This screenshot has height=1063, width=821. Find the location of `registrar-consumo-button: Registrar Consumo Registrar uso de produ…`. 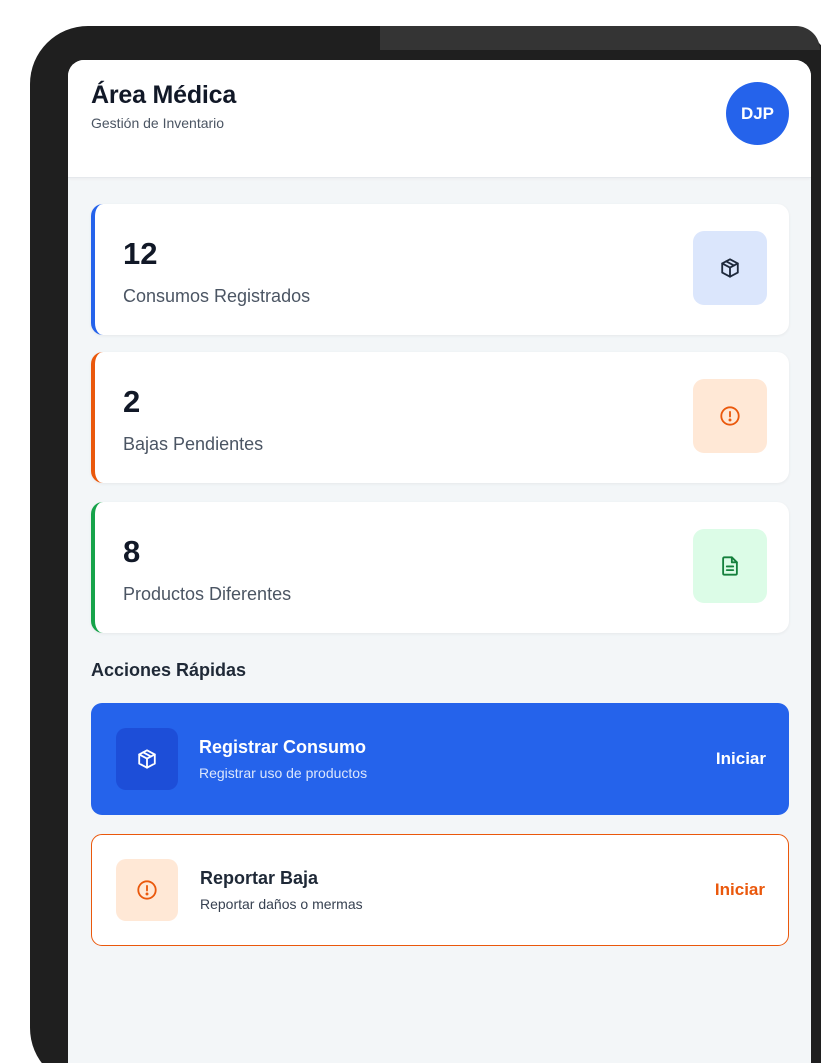

registrar-consumo-button: Registrar Consumo Registrar uso de produ… is located at coordinates (440, 759).